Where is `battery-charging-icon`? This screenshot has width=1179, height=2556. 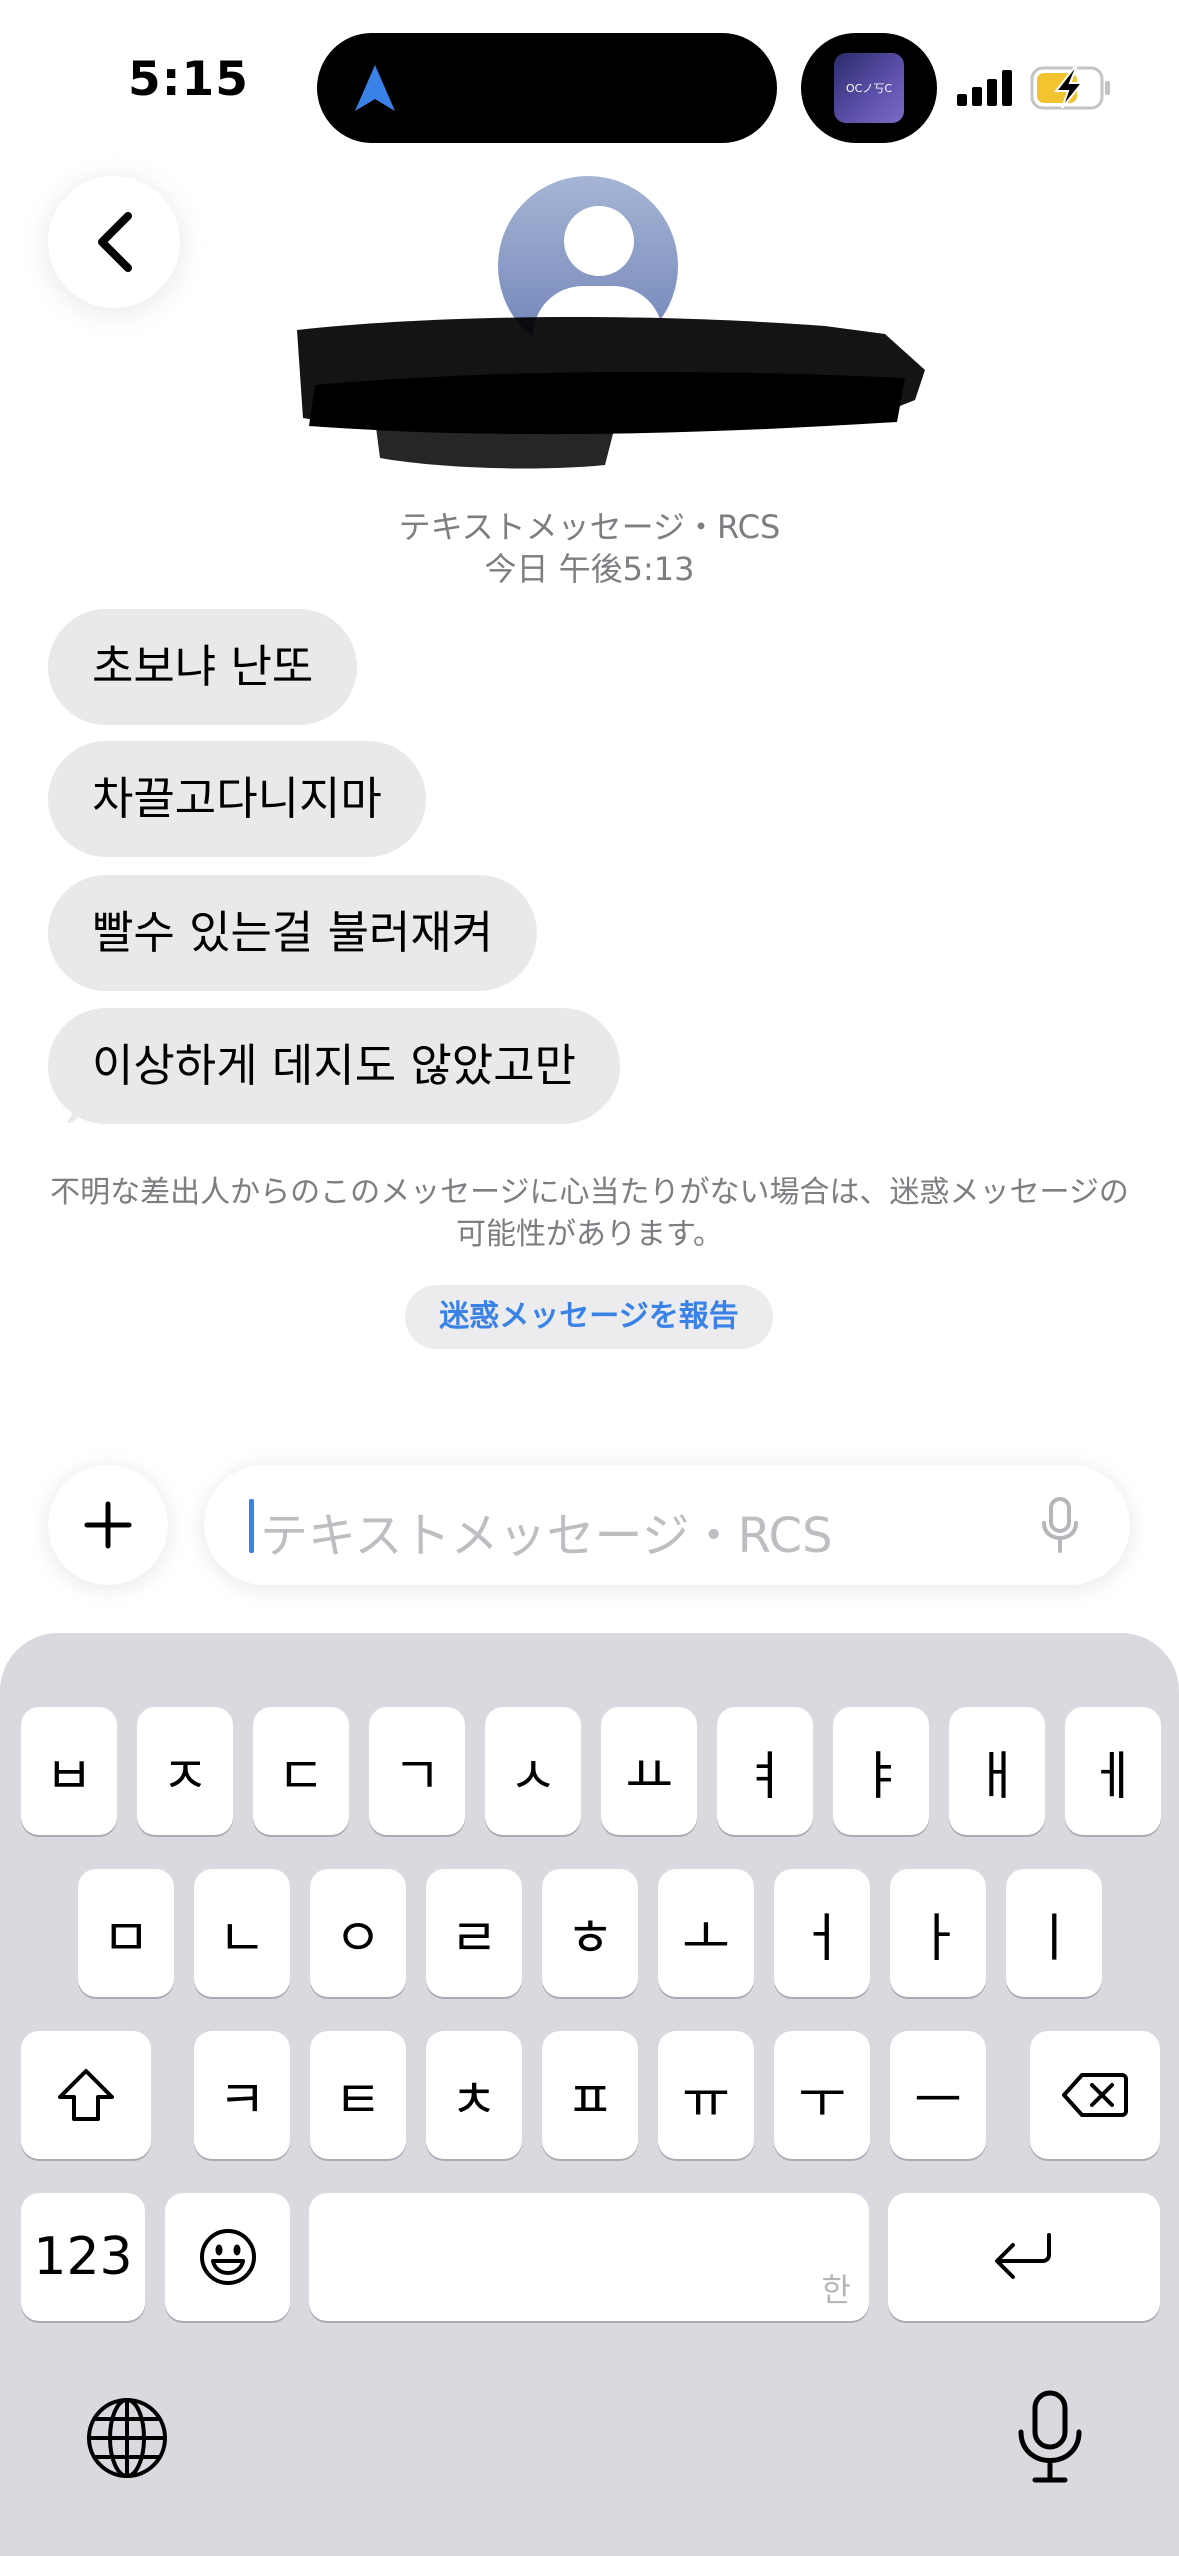 battery-charging-icon is located at coordinates (1070, 88).